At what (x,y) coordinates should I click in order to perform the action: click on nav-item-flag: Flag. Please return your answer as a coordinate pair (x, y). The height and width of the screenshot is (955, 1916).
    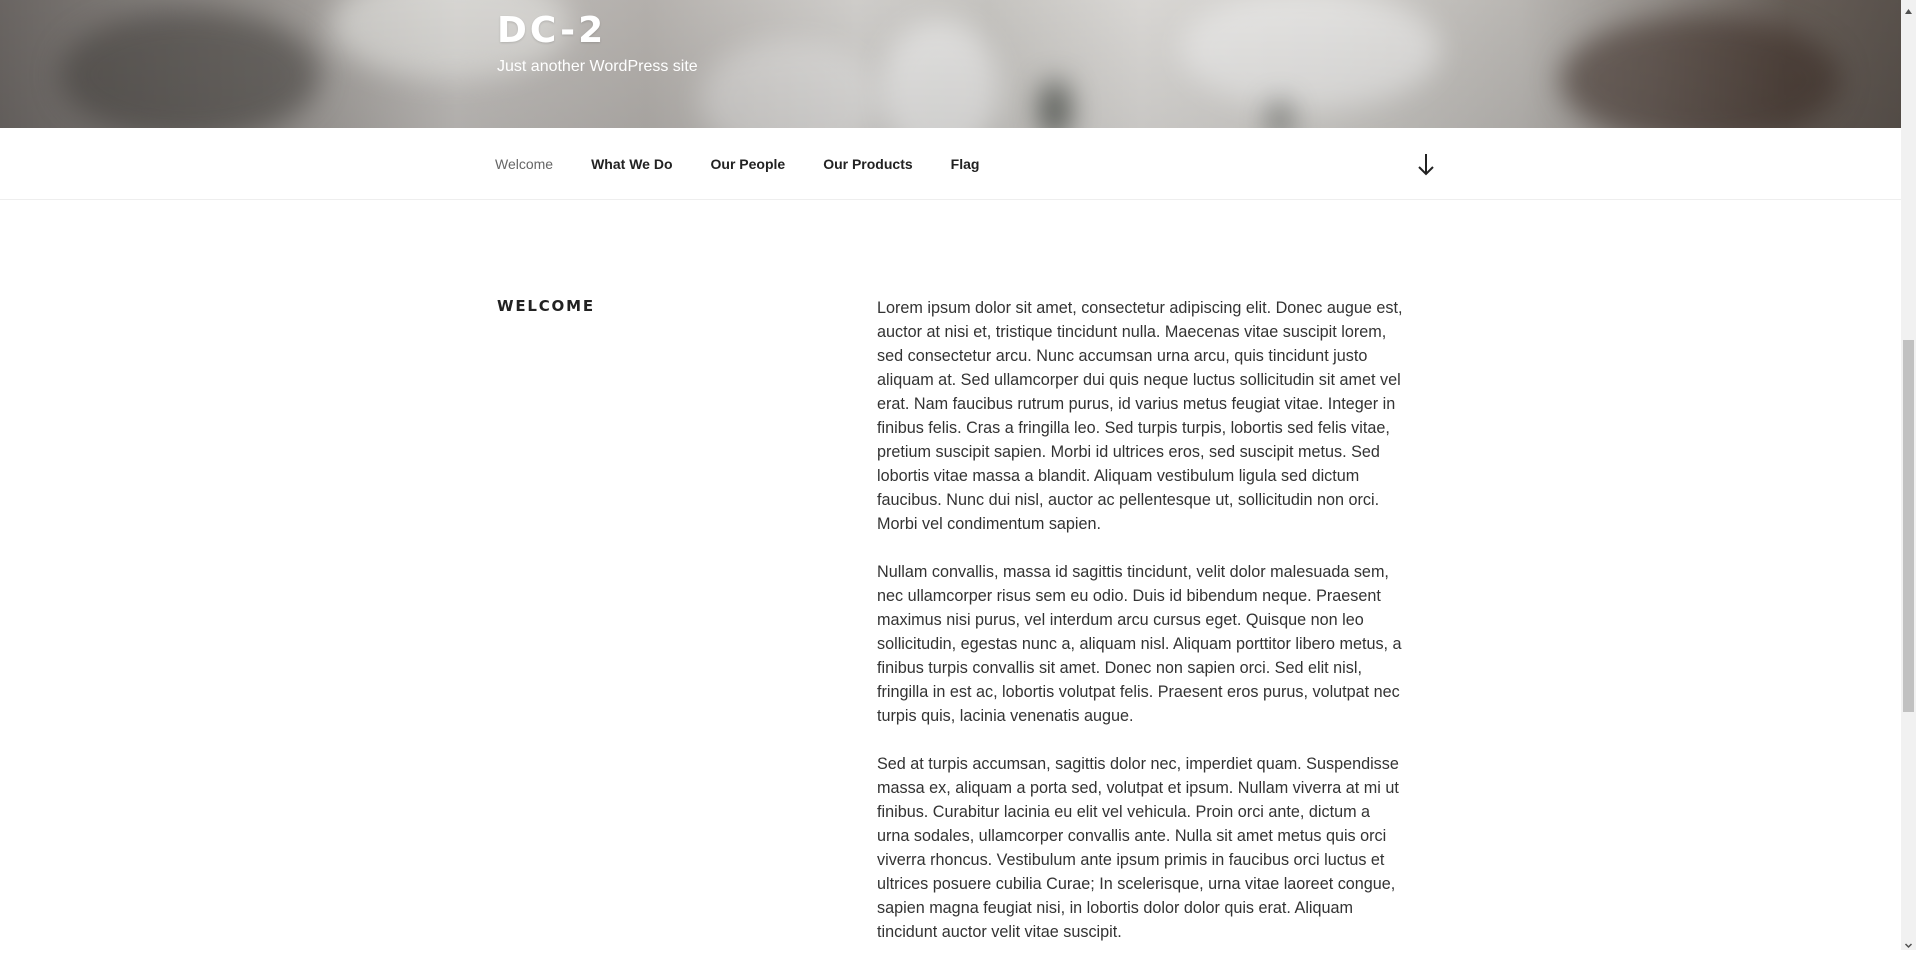
    Looking at the image, I should click on (965, 164).